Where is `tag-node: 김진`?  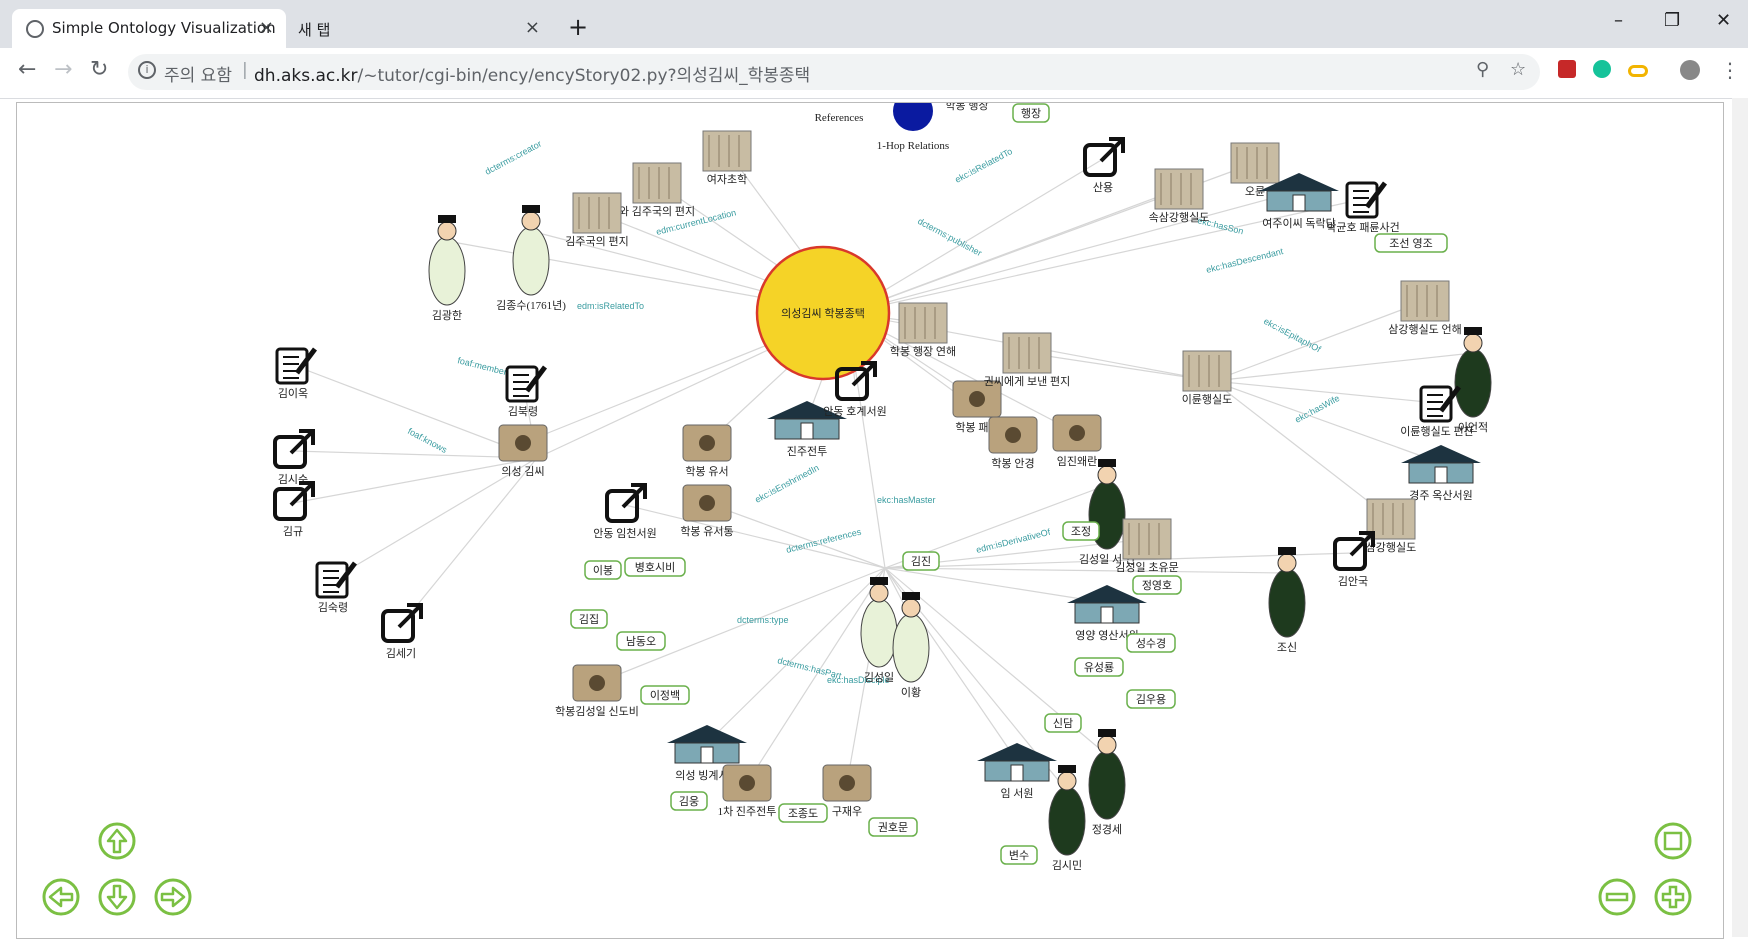
tag-node: 김진 is located at coordinates (921, 561).